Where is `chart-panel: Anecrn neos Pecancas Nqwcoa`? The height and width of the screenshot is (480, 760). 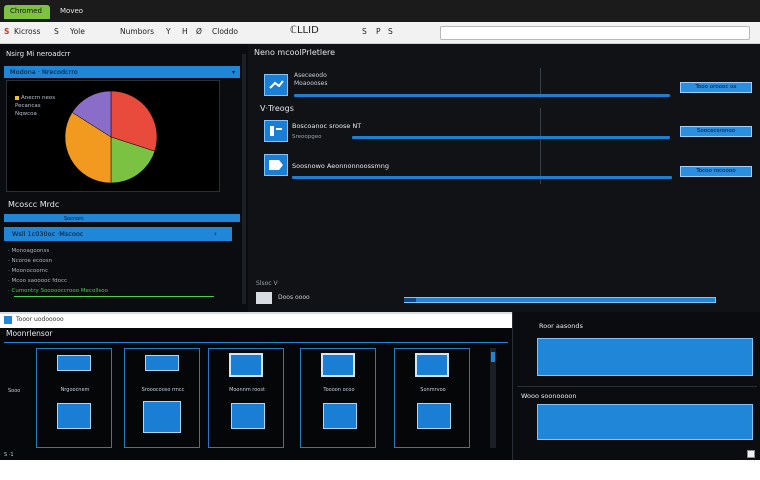 chart-panel: Anecrn neos Pecancas Nqwcoa is located at coordinates (113, 136).